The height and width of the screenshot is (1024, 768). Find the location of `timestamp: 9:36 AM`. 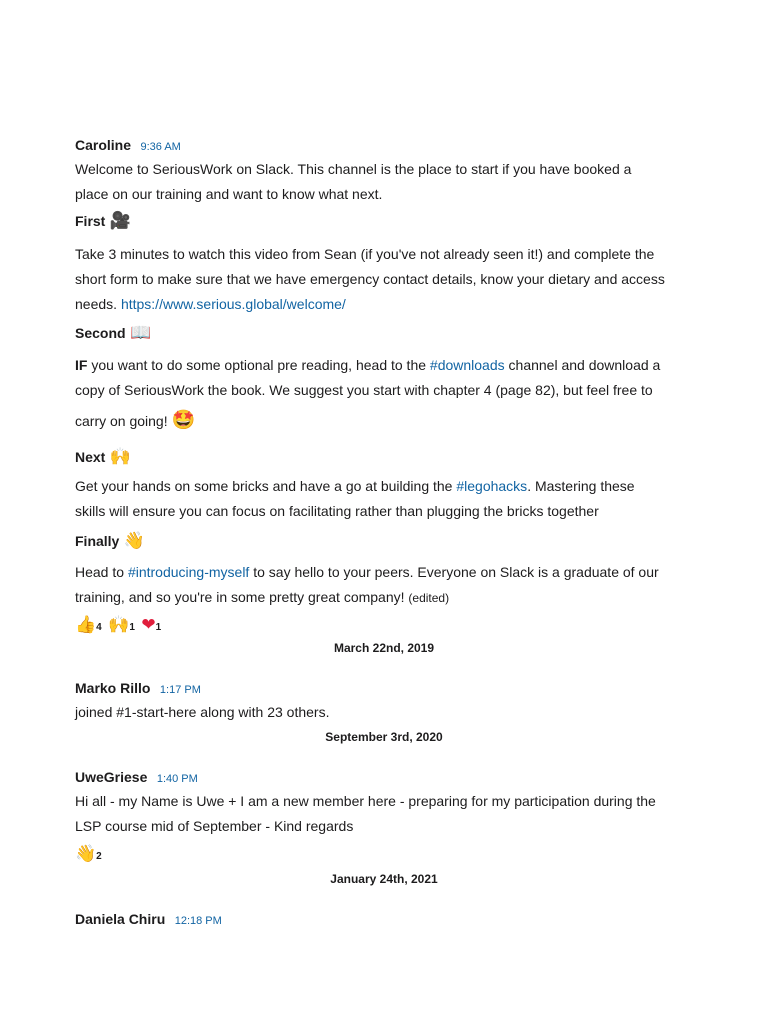

timestamp: 9:36 AM is located at coordinates (160, 147).